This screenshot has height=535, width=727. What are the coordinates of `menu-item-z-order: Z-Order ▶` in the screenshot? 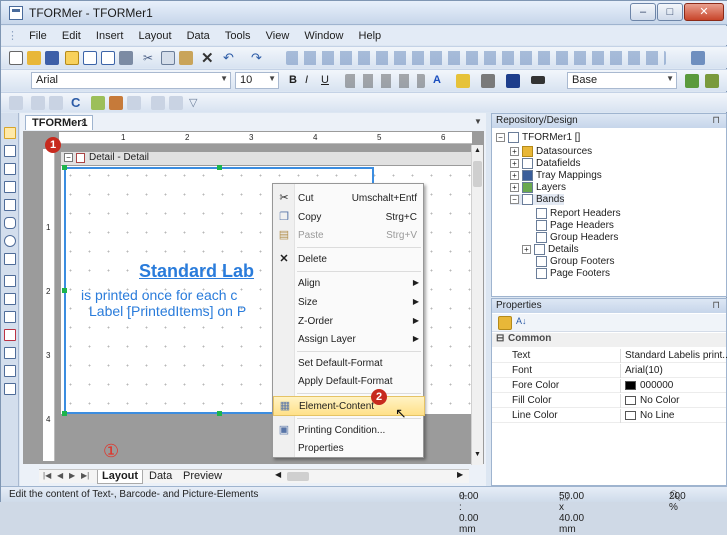 It's located at (349, 322).